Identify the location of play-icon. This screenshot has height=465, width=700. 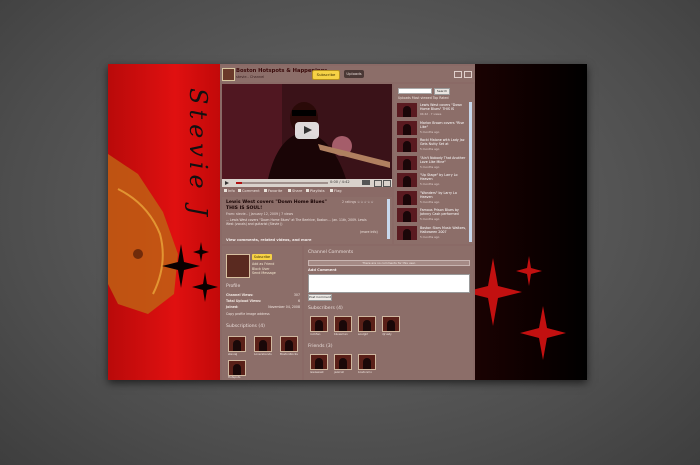
(227, 182).